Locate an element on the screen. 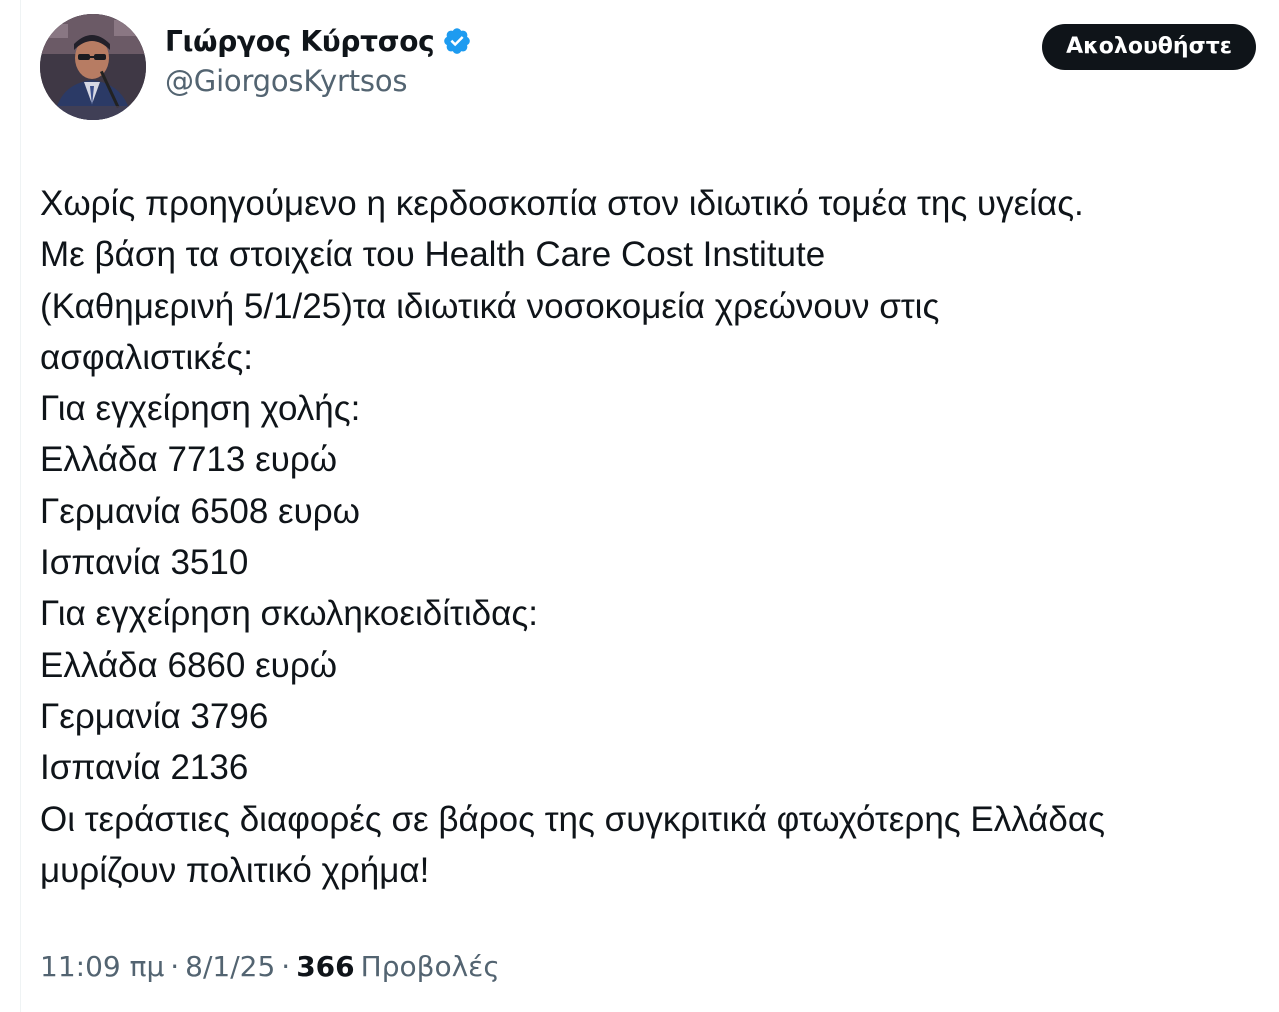 Image resolution: width=1279 pixels, height=1012 pixels. tweet-line: Ελλάδα 6860 ευρώ is located at coordinates (189, 665).